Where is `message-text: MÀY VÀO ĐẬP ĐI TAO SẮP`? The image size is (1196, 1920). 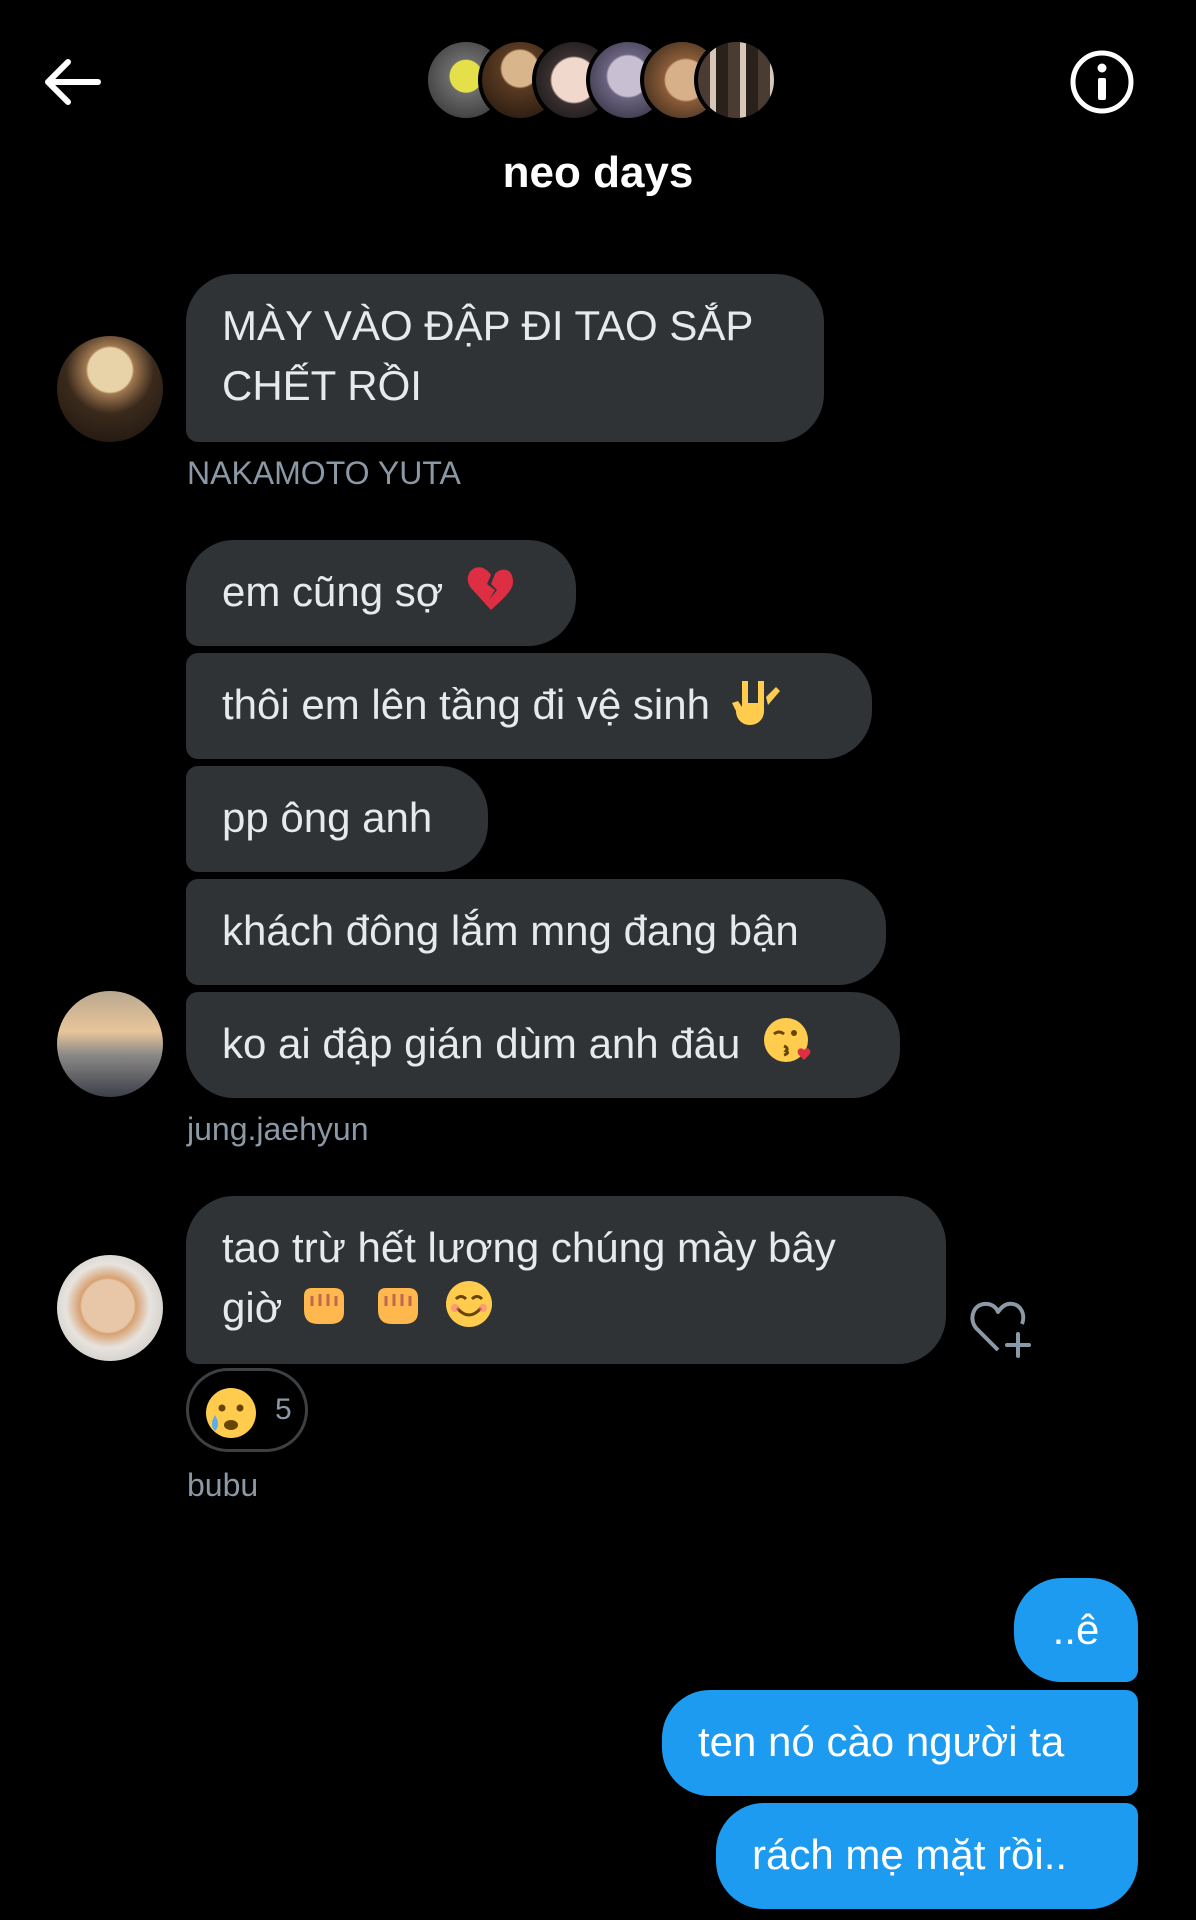
message-text: MÀY VÀO ĐẬP ĐI TAO SẮP is located at coordinates (488, 325).